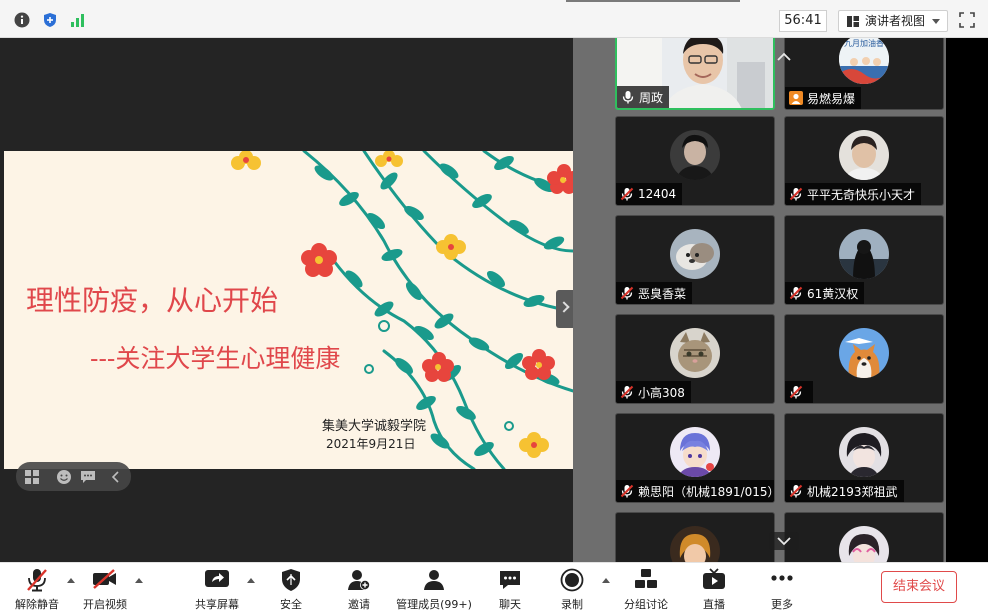 This screenshot has height=610, width=988. I want to click on add-person-icon, so click(359, 580).